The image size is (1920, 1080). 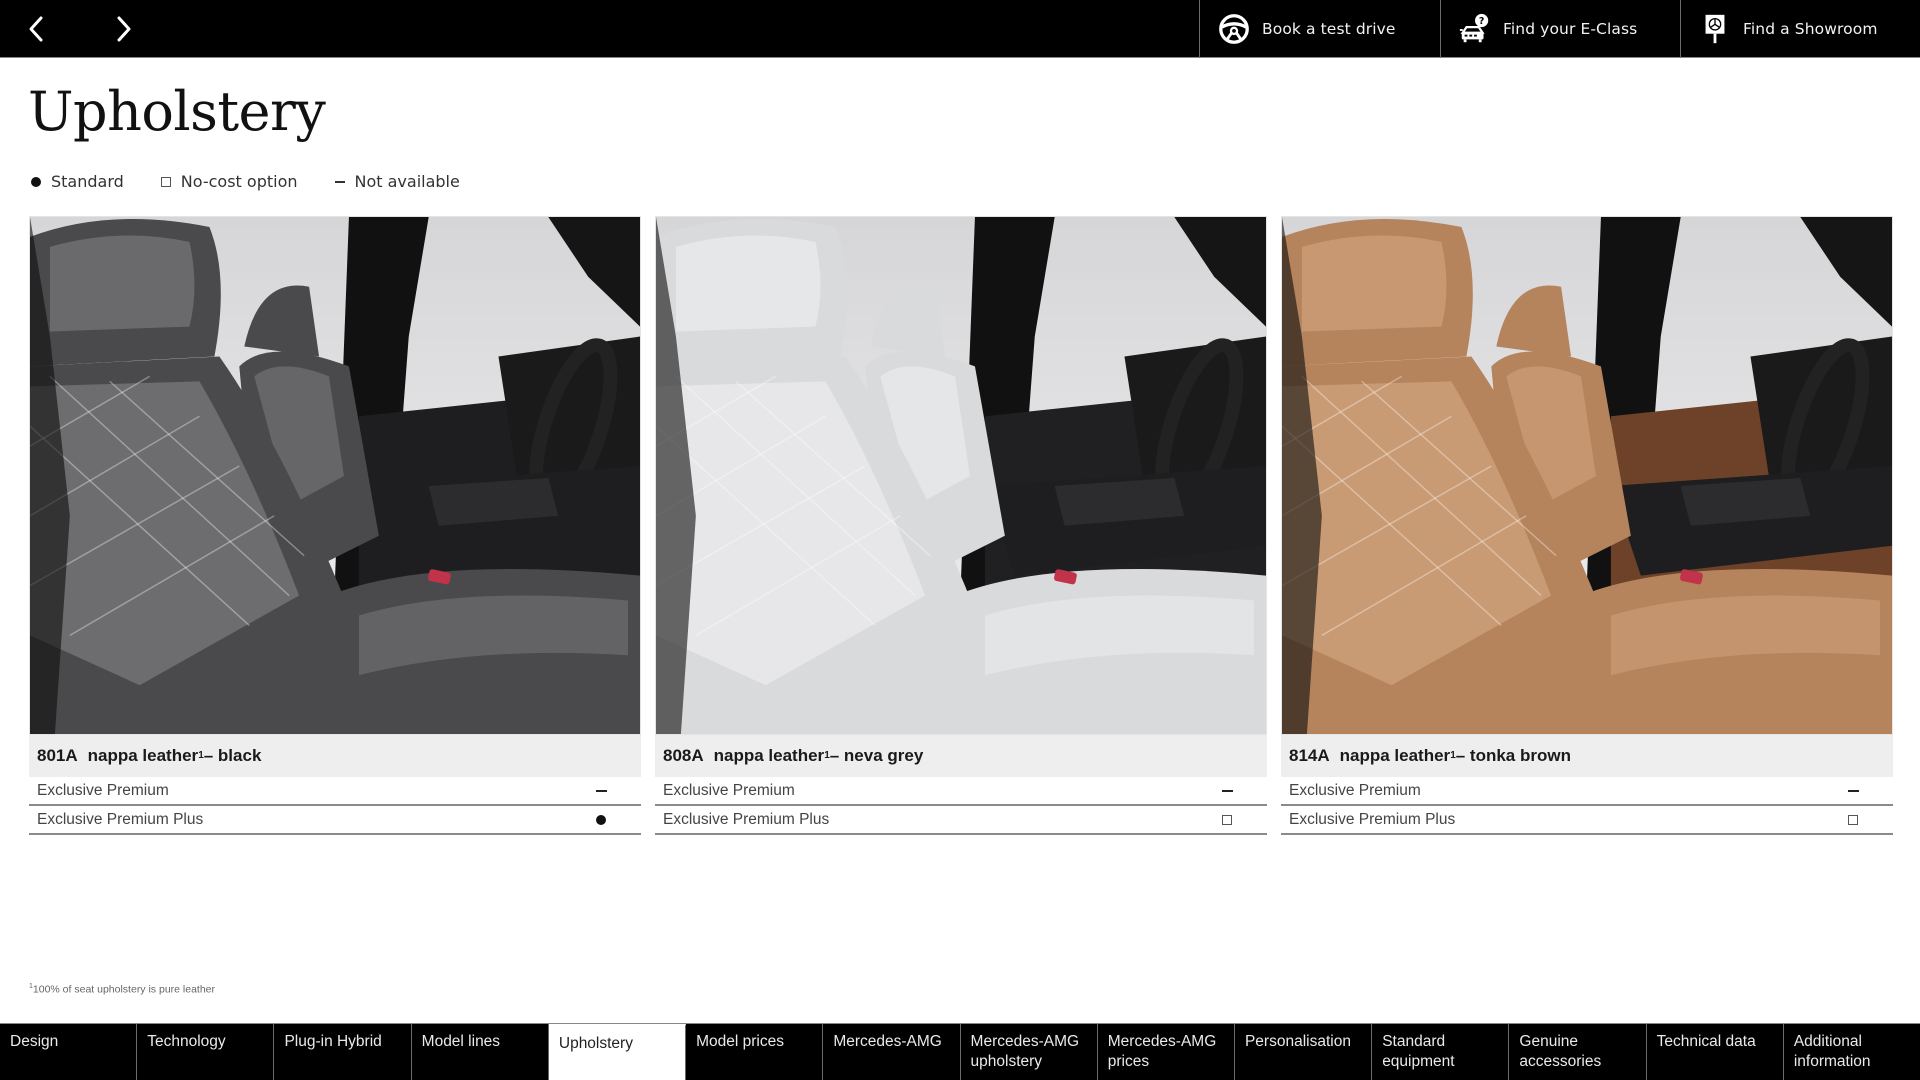 I want to click on tab-mercedes-amg: Mercedes-AMG, so click(x=892, y=1052).